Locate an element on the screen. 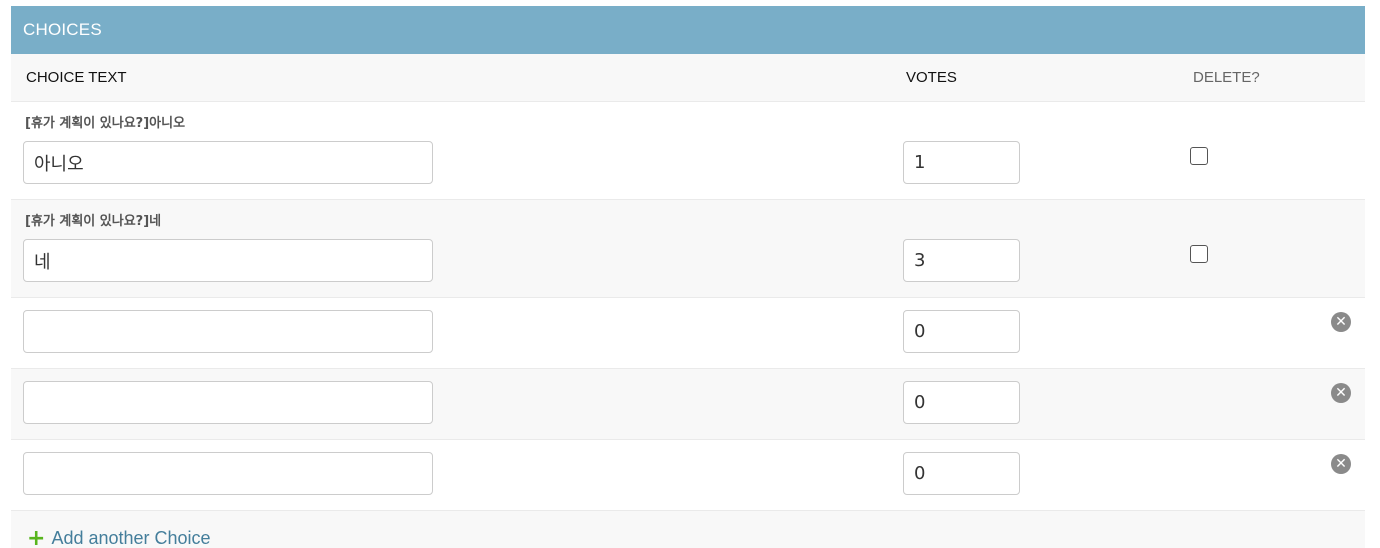  add-link-label: Add another Choice is located at coordinates (131, 538).